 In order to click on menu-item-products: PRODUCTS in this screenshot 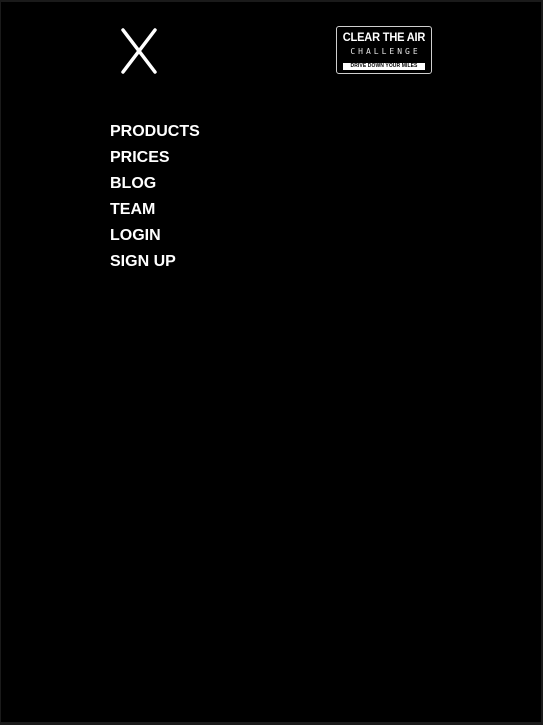, I will do `click(155, 132)`.